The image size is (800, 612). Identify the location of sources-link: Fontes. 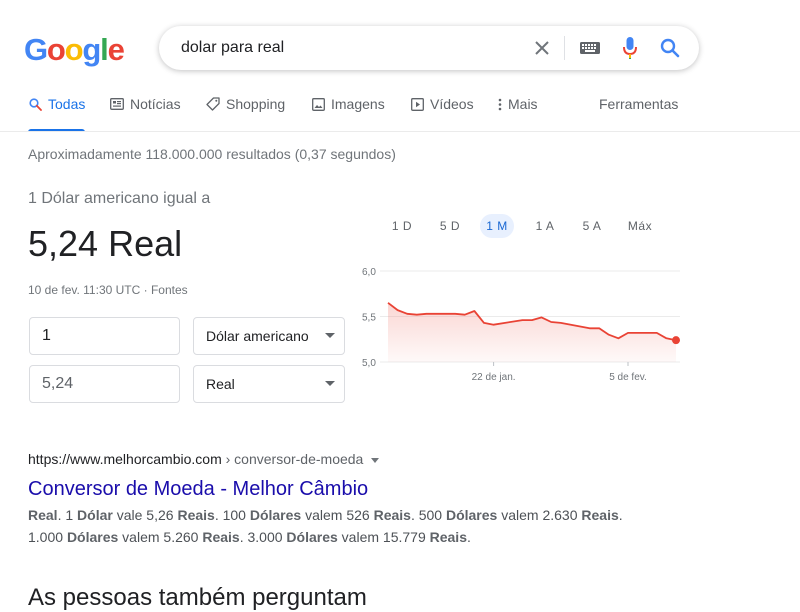
(169, 290).